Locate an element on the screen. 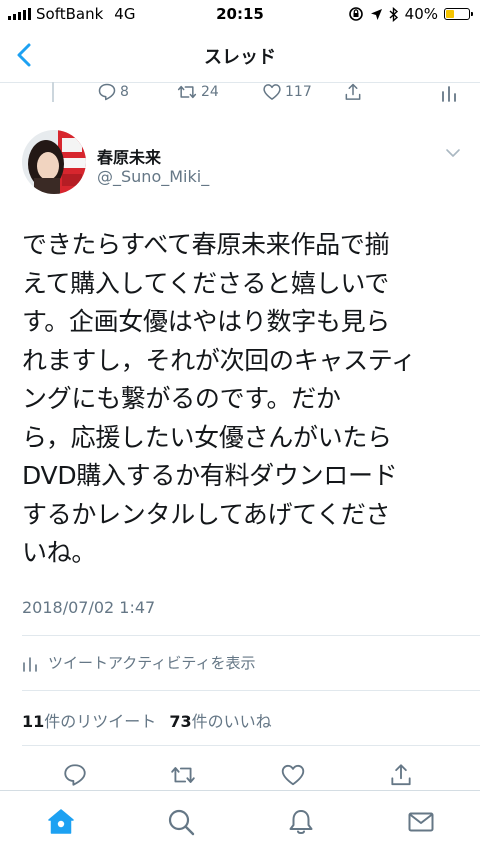 This screenshot has width=480, height=854. tweet-options-button is located at coordinates (453, 153).